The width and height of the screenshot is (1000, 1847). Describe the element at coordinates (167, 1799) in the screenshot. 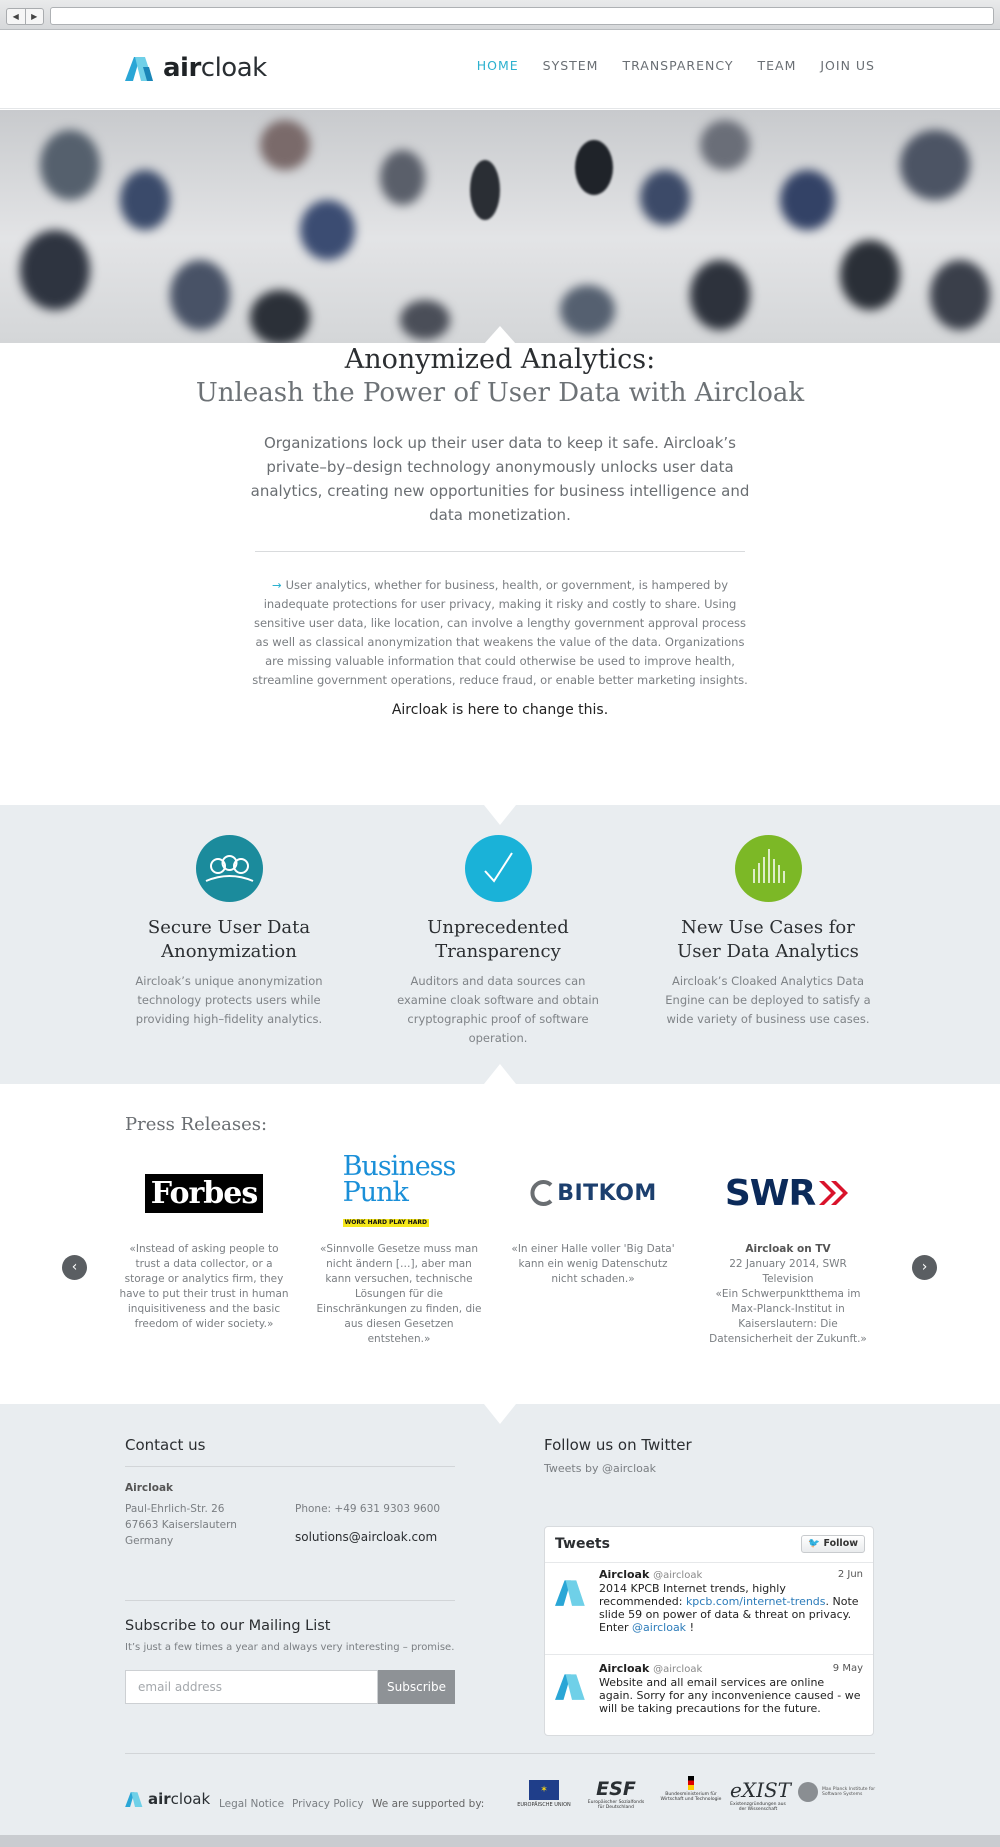

I see `footer-logo: aircloak` at that location.